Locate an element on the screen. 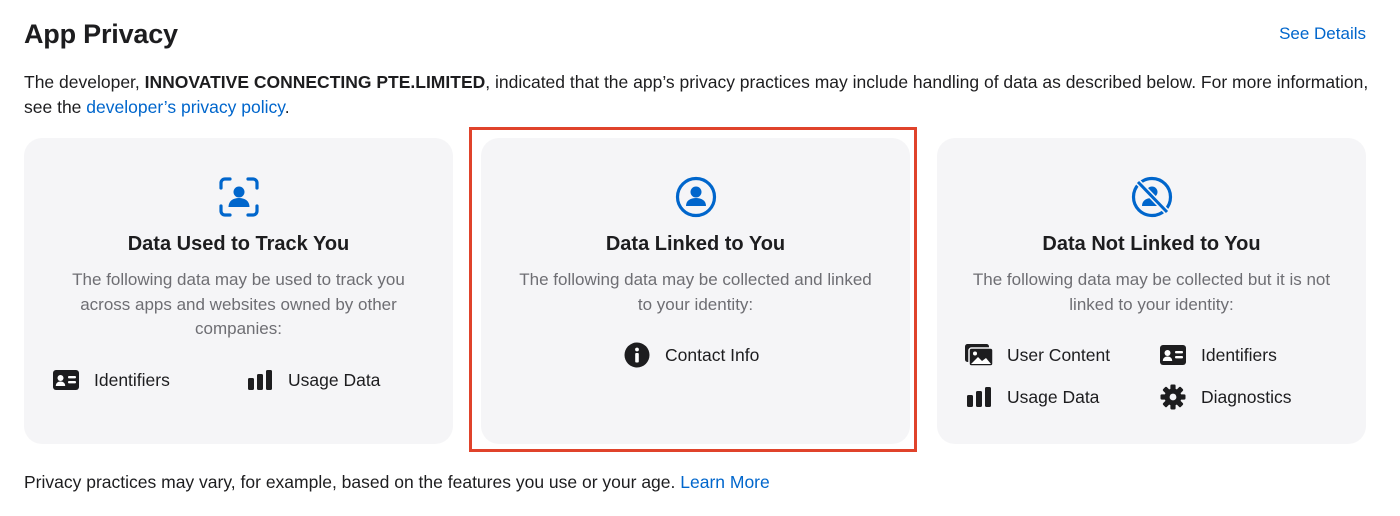  intro-prefix: The developer, is located at coordinates (84, 82).